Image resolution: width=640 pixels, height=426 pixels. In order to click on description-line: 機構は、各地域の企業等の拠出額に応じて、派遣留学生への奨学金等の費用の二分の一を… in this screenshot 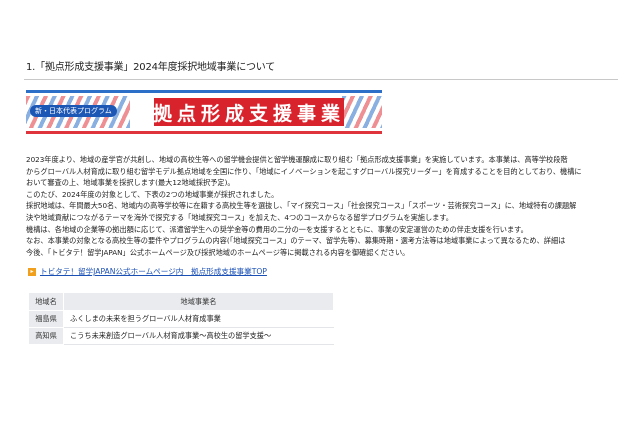, I will do `click(277, 229)`.